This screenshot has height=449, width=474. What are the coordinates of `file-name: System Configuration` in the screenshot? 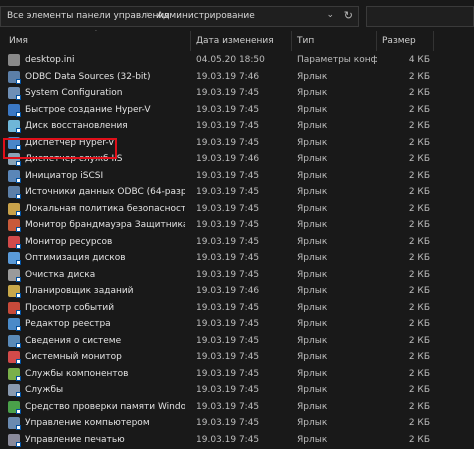 It's located at (74, 93).